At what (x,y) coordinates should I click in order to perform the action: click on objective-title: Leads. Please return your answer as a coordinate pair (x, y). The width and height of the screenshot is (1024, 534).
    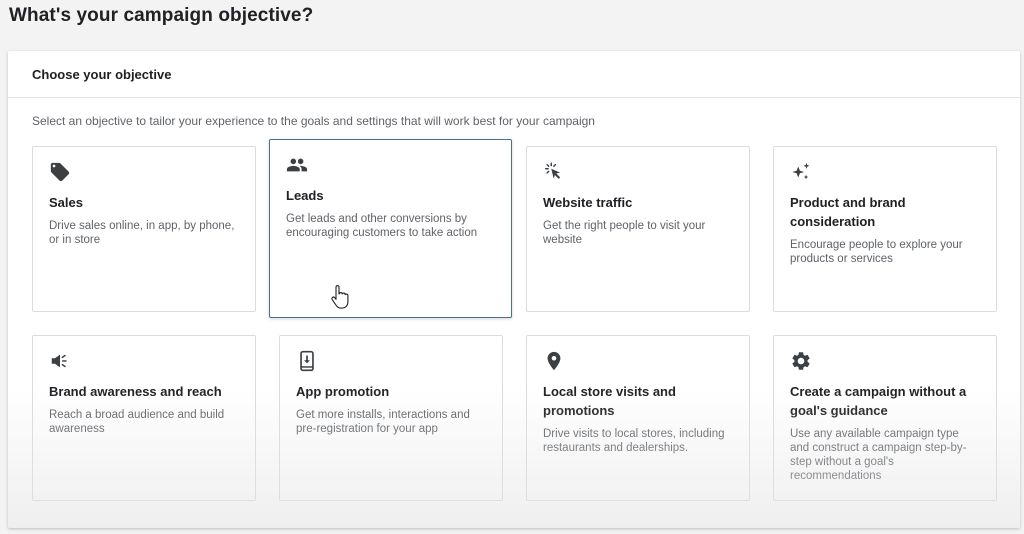
    Looking at the image, I should click on (305, 195).